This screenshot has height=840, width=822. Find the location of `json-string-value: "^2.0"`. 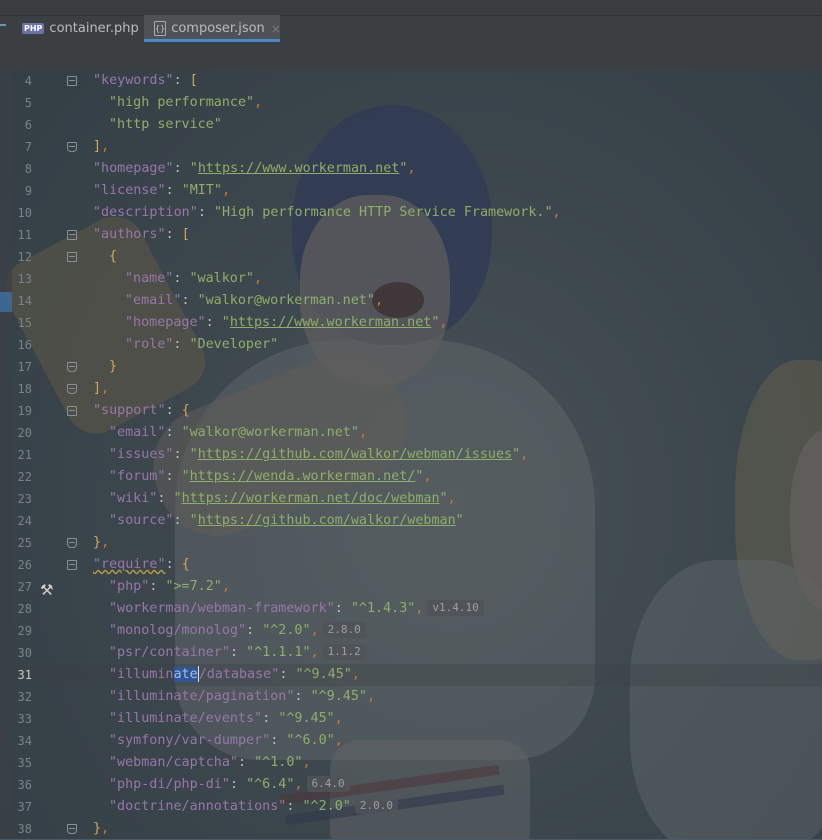

json-string-value: "^2.0" is located at coordinates (326, 806).